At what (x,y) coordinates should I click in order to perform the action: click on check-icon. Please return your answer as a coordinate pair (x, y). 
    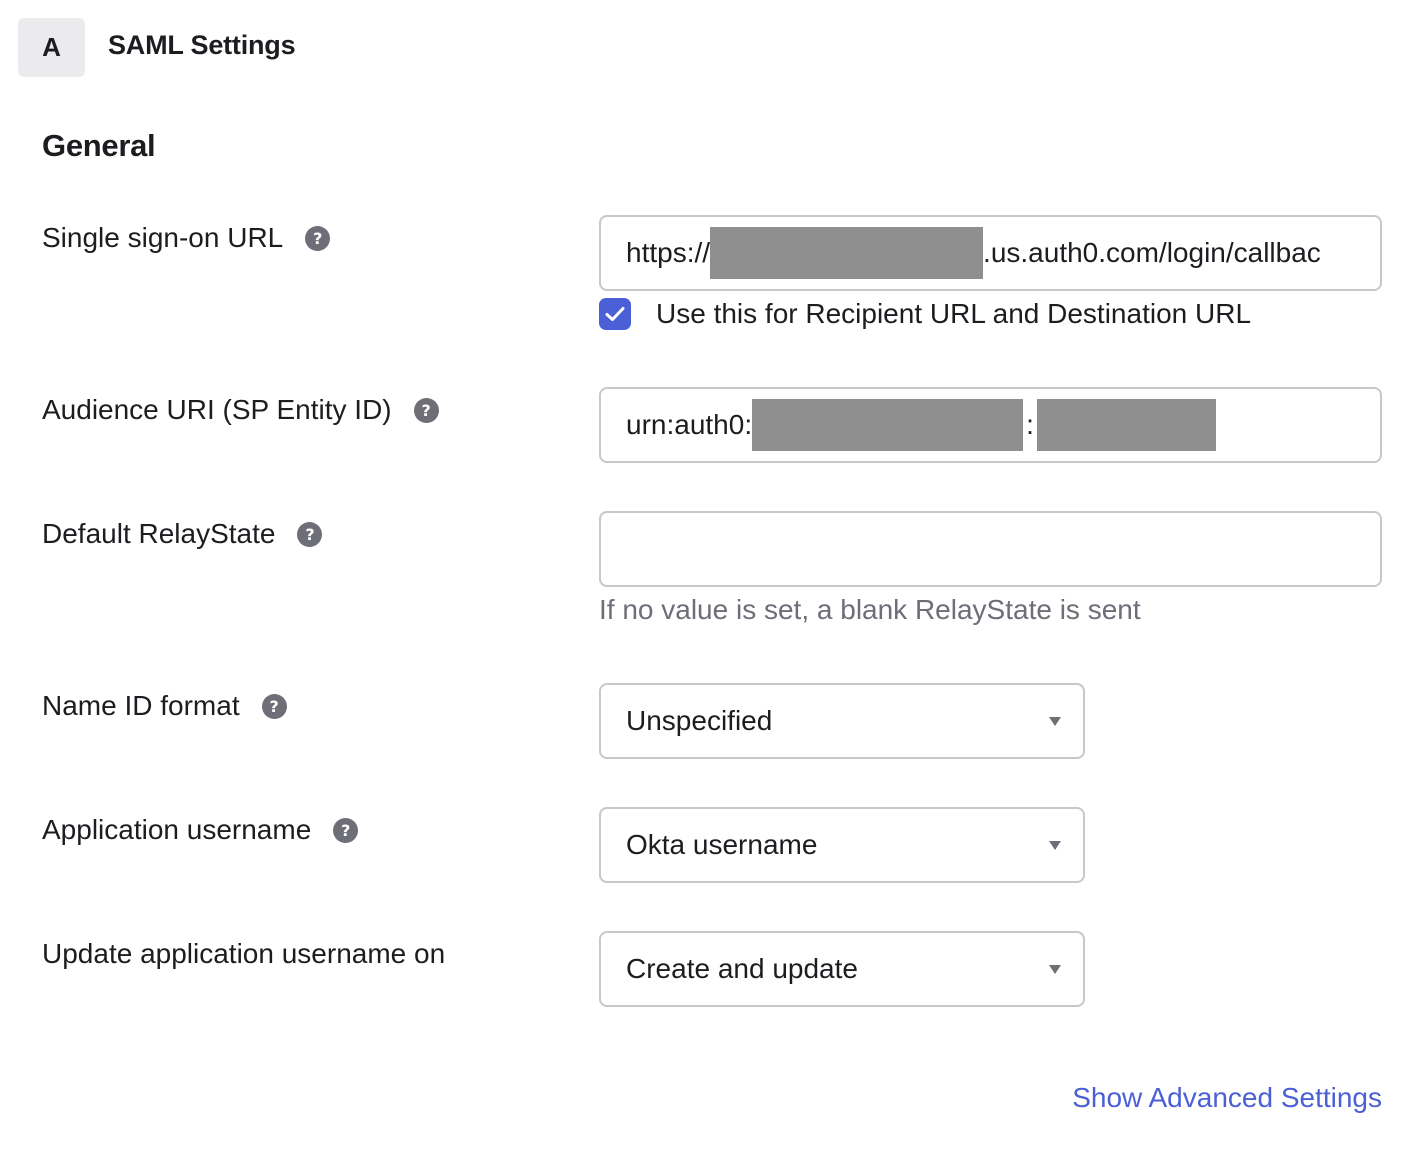
    Looking at the image, I should click on (615, 314).